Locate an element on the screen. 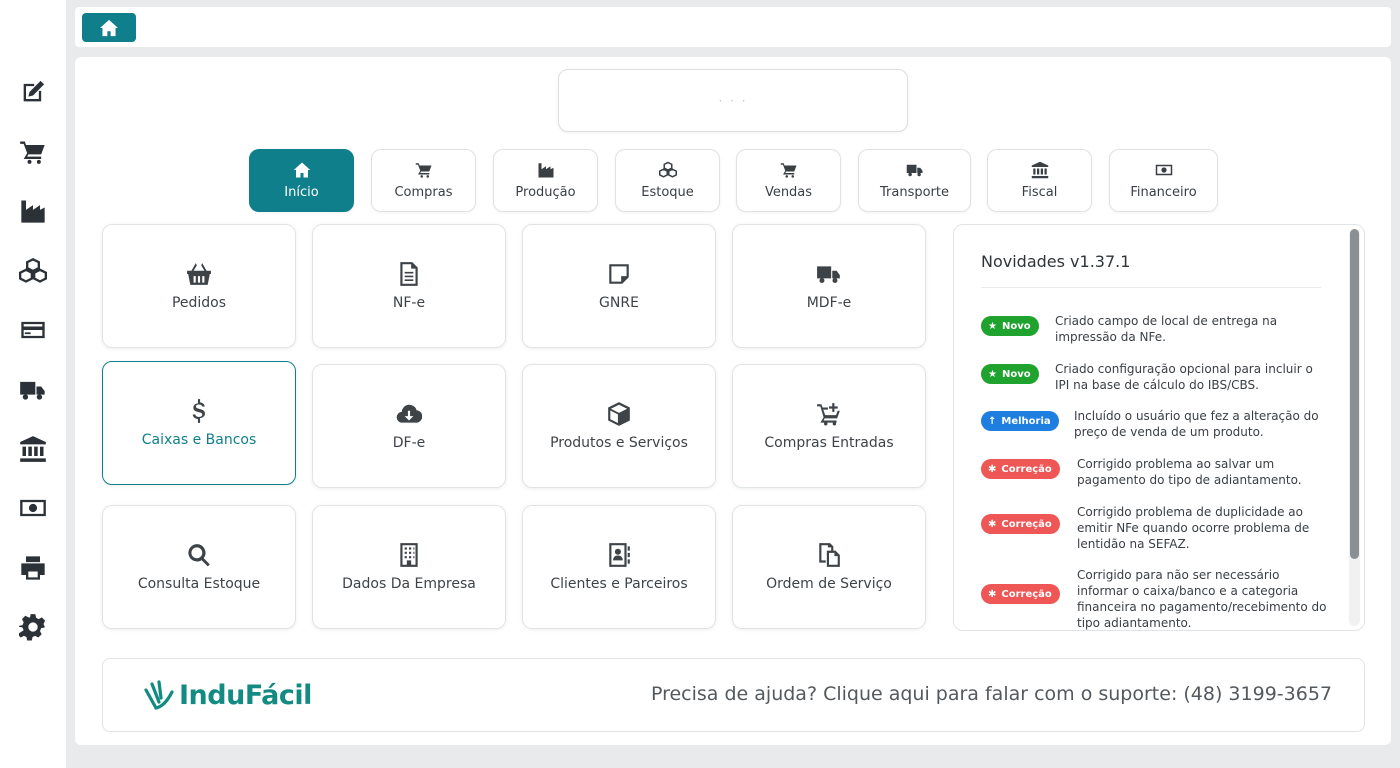 The height and width of the screenshot is (768, 1400). card-compras-entradas: Compras Entradas is located at coordinates (829, 426).